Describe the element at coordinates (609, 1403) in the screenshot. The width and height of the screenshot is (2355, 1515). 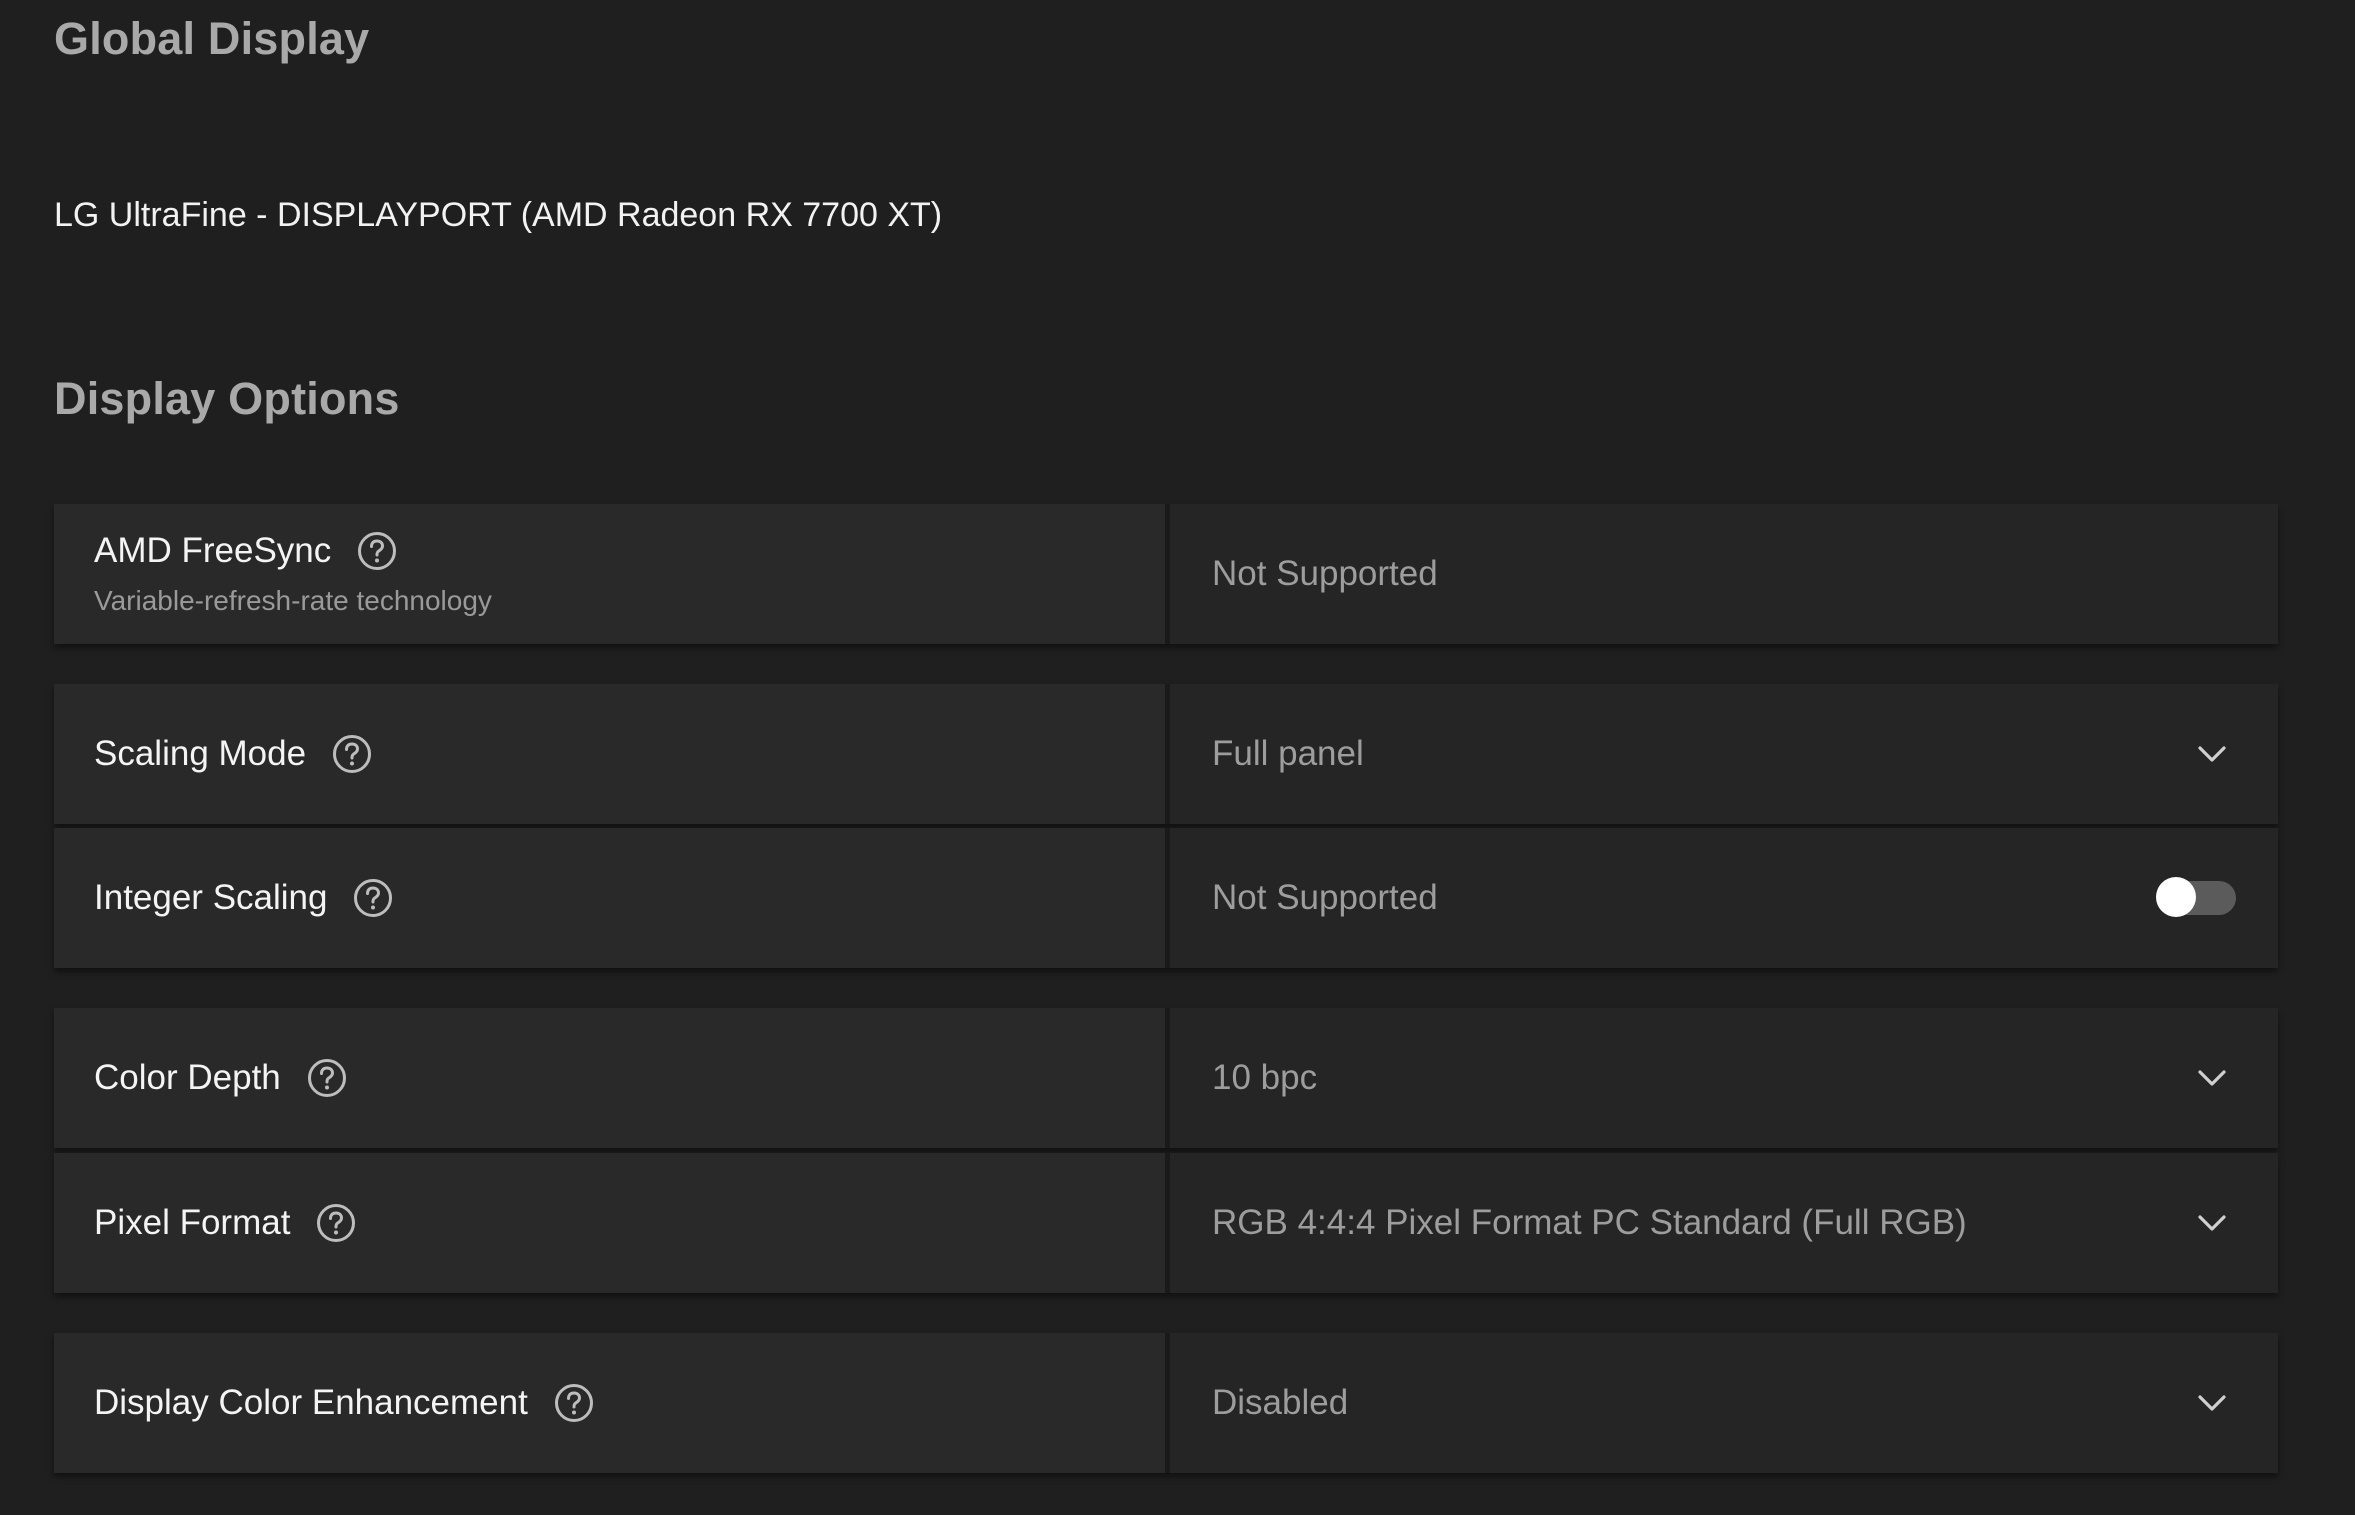
I see `setting-label-cell: Display Color Enhancement` at that location.